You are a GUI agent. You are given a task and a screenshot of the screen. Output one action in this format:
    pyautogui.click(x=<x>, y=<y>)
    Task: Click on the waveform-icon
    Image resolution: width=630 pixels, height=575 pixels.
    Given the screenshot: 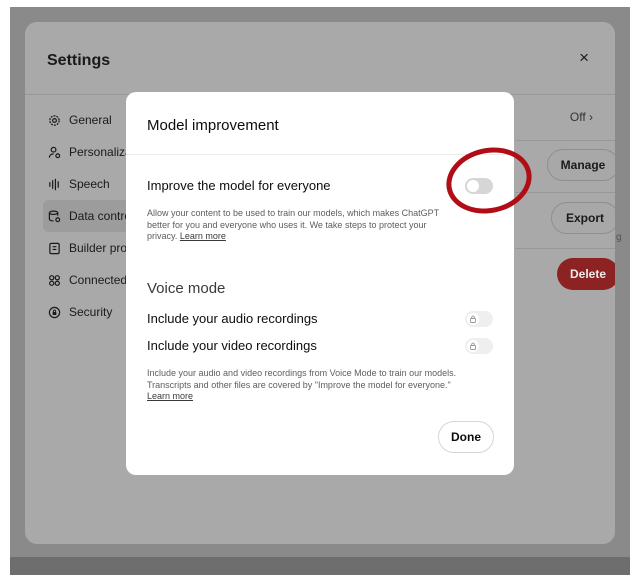 What is the action you would take?
    pyautogui.click(x=54, y=184)
    